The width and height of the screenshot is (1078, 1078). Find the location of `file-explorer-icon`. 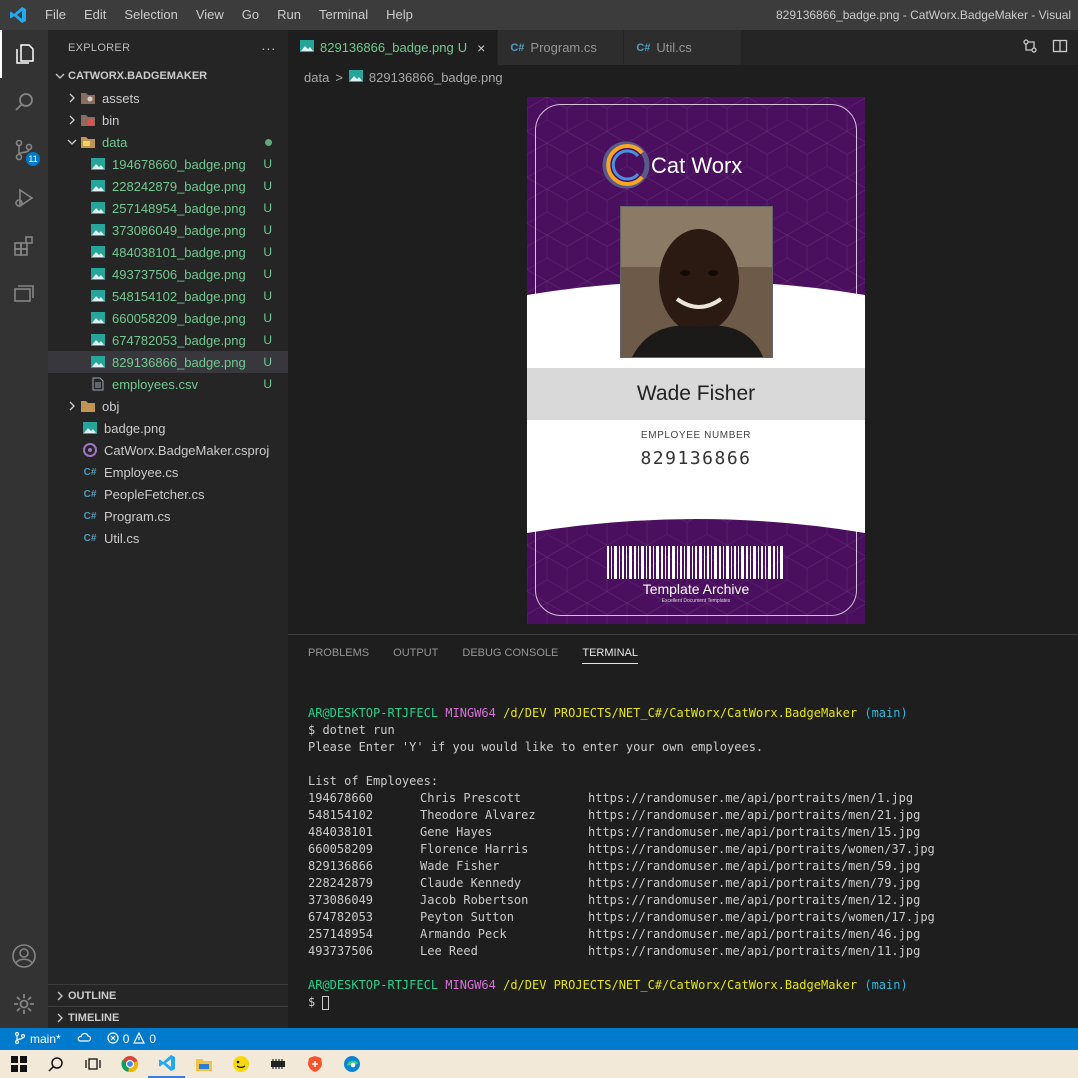

file-explorer-icon is located at coordinates (203, 1064).